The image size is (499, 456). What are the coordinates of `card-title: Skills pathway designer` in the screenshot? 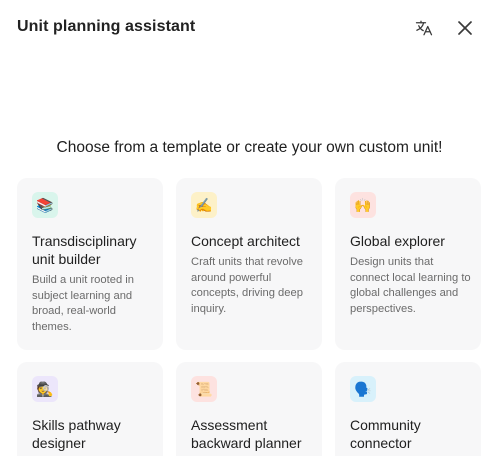 It's located at (76, 434).